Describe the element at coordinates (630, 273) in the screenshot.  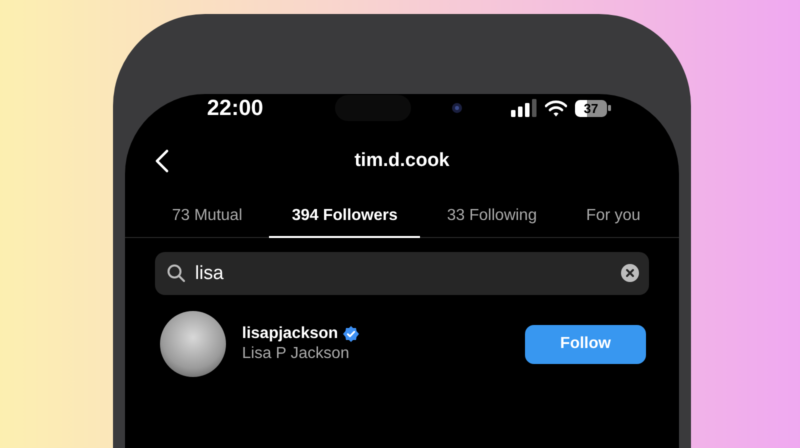
I see `clear-icon` at that location.